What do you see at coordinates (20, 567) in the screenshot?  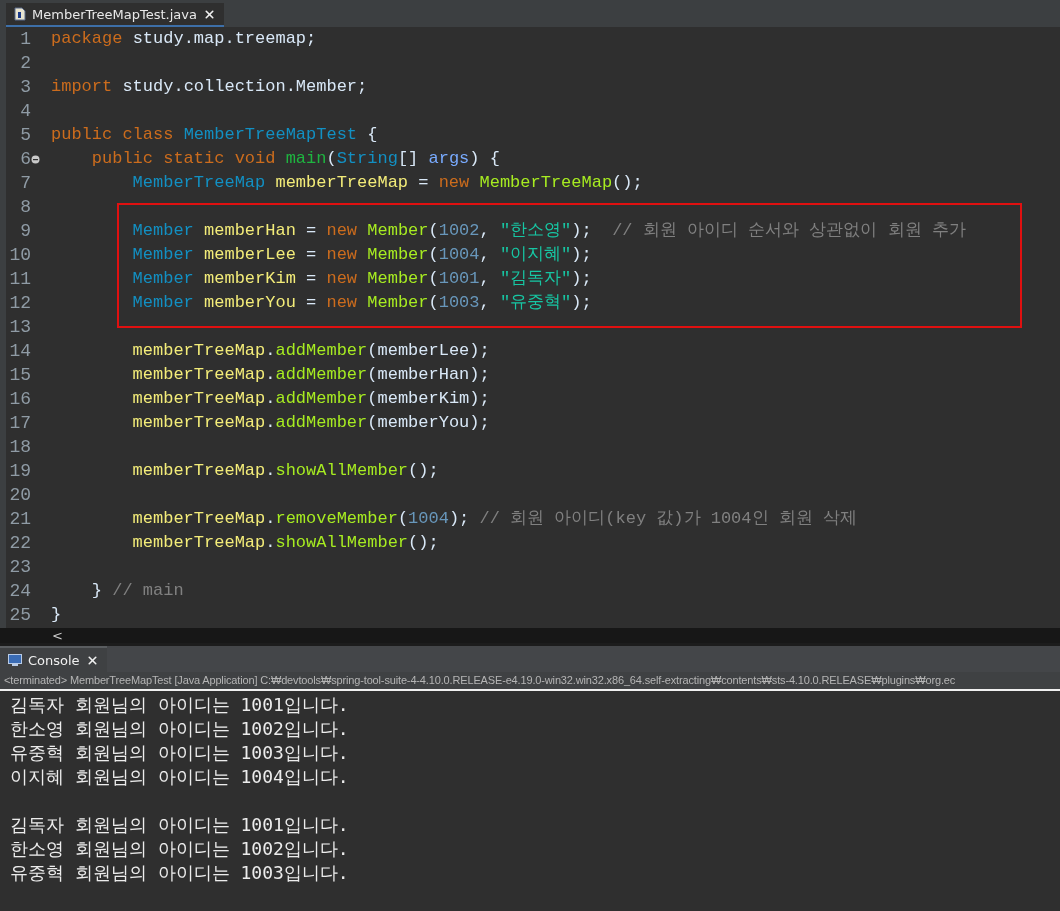 I see `line-number: 23` at bounding box center [20, 567].